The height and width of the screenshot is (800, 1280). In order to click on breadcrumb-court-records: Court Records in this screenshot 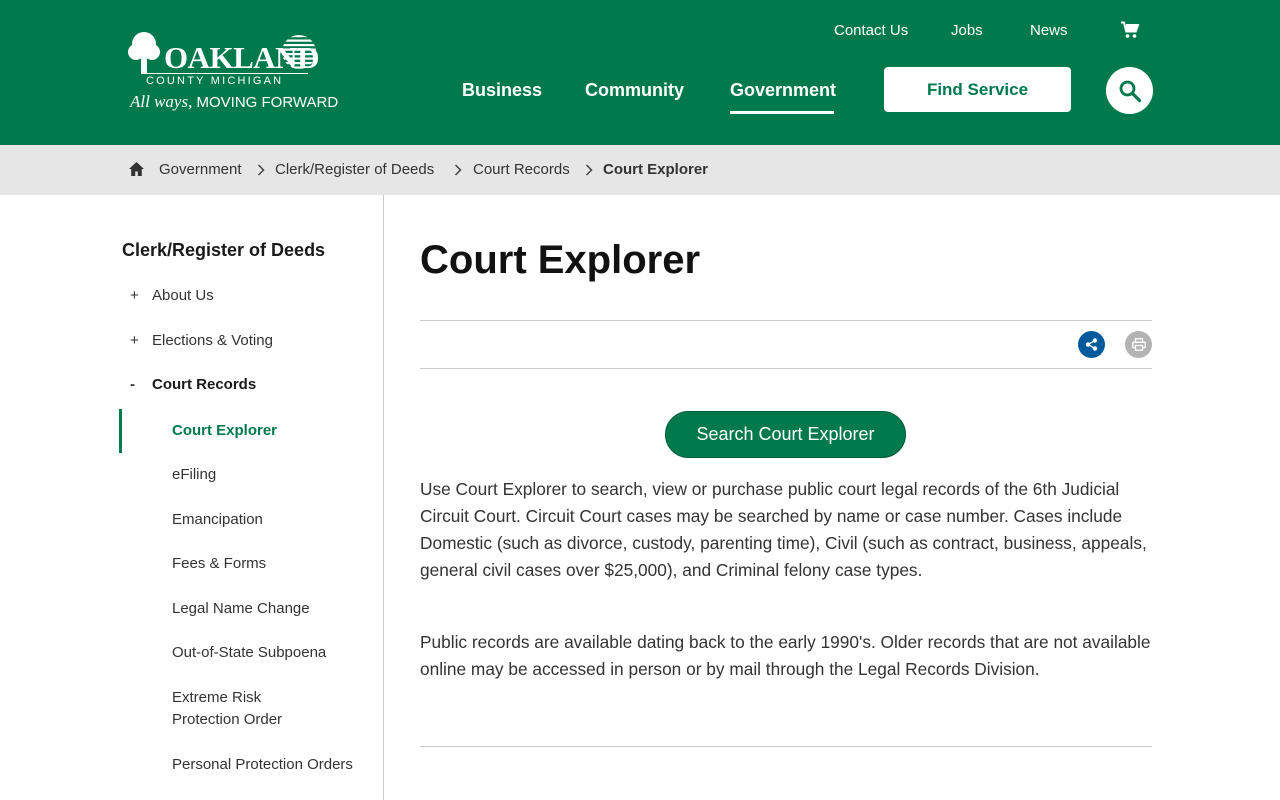, I will do `click(521, 169)`.